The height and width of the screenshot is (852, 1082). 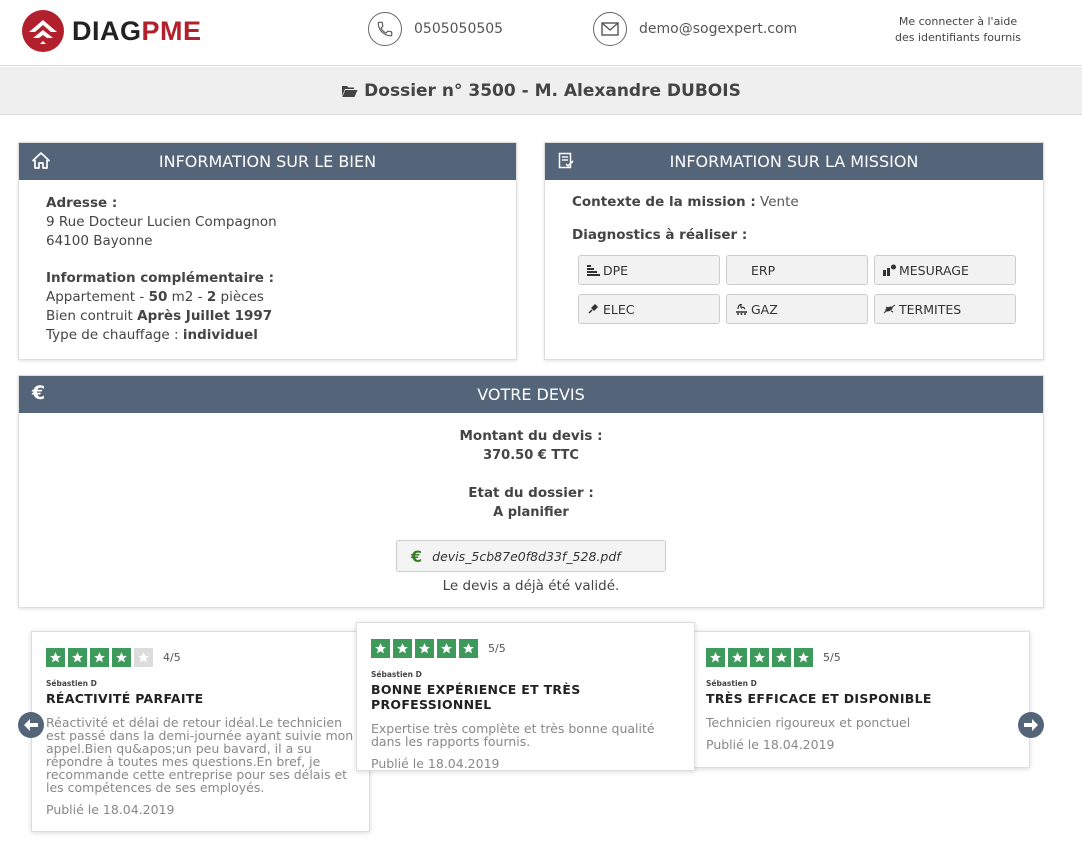 I want to click on quote-pdf-button: € devis_5cb87e0f8d33f_528.pdf, so click(x=531, y=556).